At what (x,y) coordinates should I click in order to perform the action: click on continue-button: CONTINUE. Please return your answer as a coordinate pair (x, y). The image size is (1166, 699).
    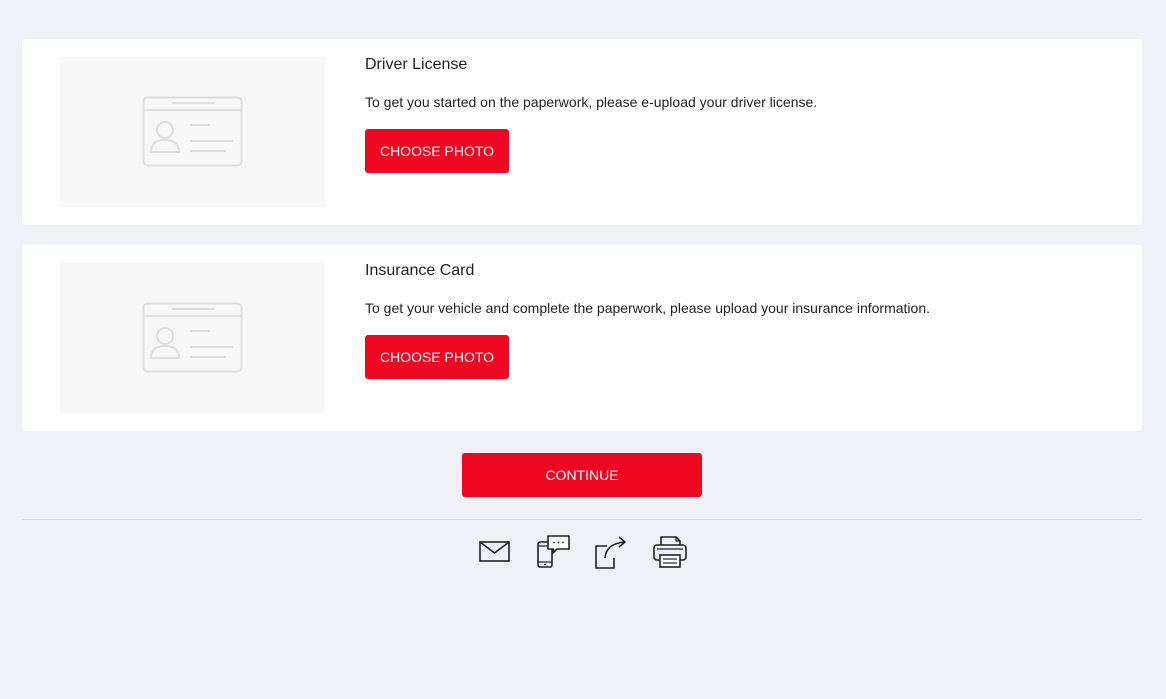
    Looking at the image, I should click on (582, 475).